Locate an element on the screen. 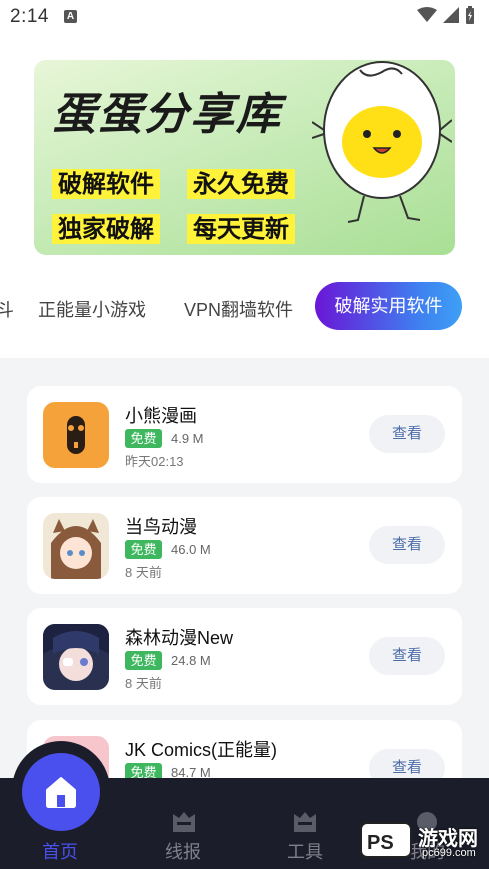  app-size: 4.9 M is located at coordinates (187, 438).